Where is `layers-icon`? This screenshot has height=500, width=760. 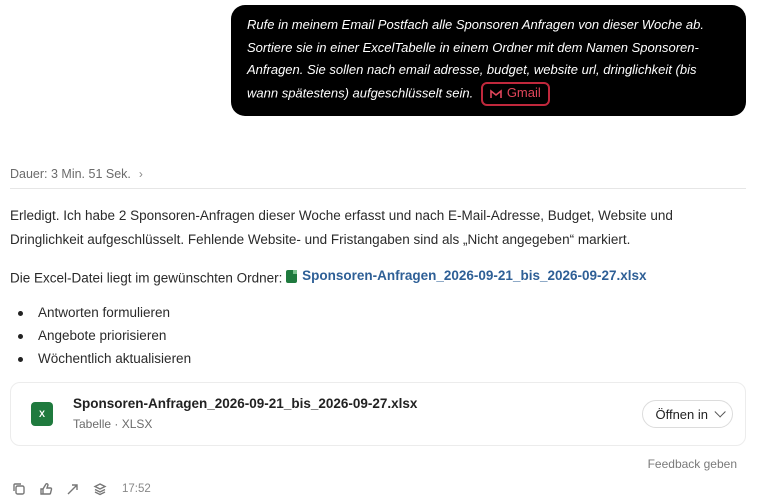 layers-icon is located at coordinates (100, 489).